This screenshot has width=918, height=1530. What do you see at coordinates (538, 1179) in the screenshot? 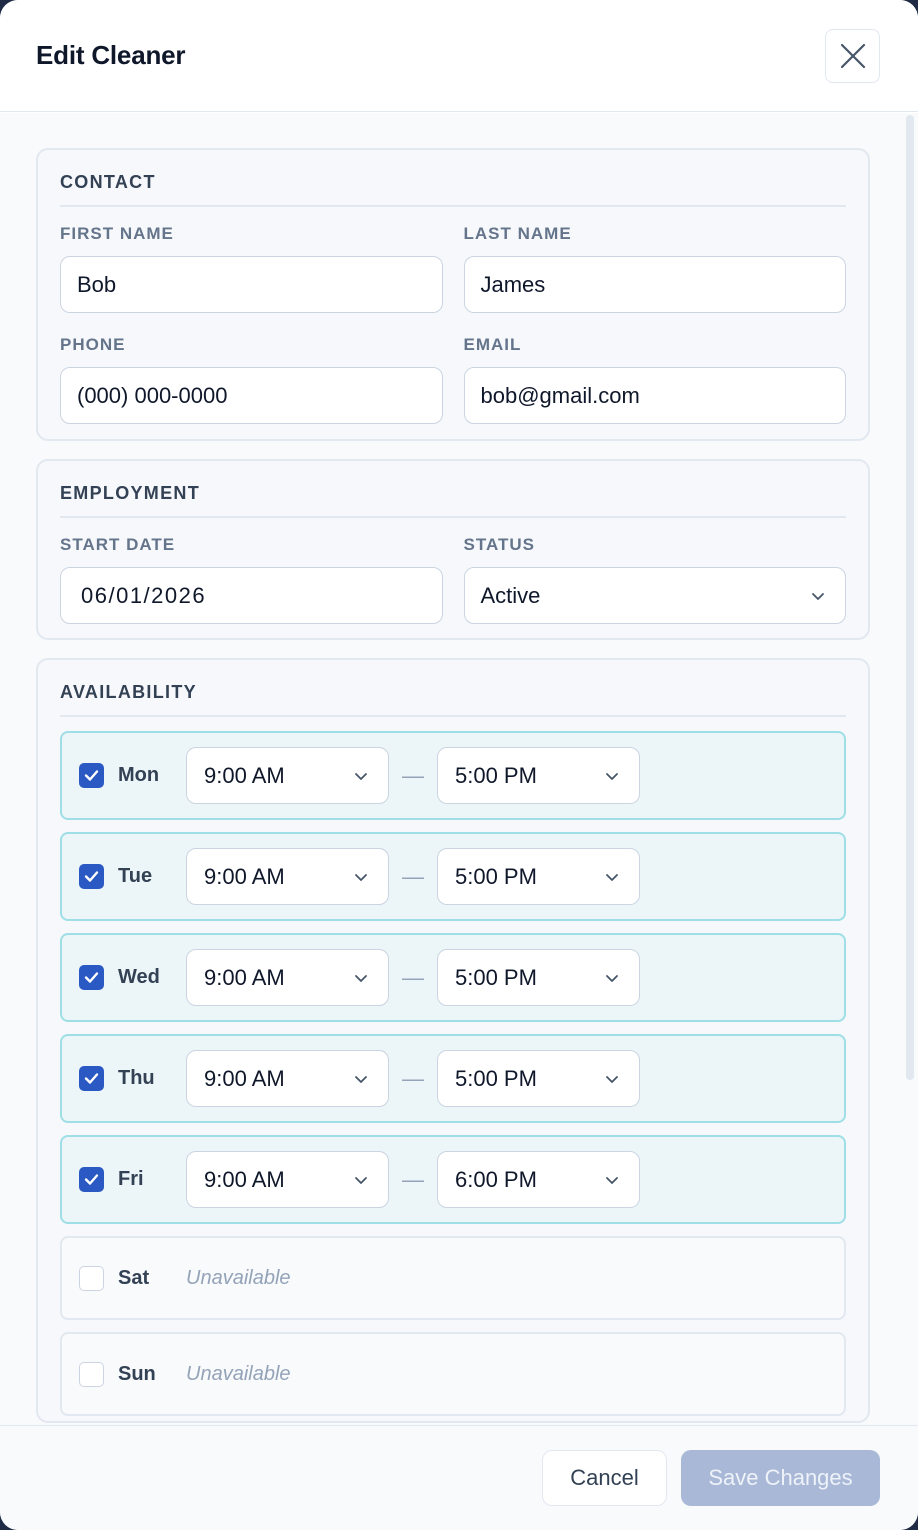
I see `end-time-select-fri: 6:00 PM` at bounding box center [538, 1179].